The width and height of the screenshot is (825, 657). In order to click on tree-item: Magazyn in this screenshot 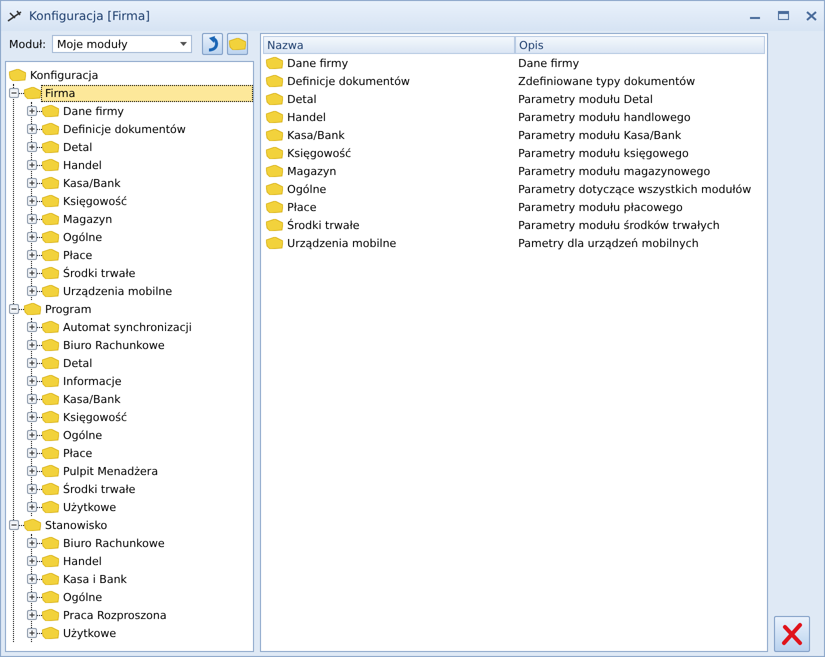, I will do `click(87, 219)`.